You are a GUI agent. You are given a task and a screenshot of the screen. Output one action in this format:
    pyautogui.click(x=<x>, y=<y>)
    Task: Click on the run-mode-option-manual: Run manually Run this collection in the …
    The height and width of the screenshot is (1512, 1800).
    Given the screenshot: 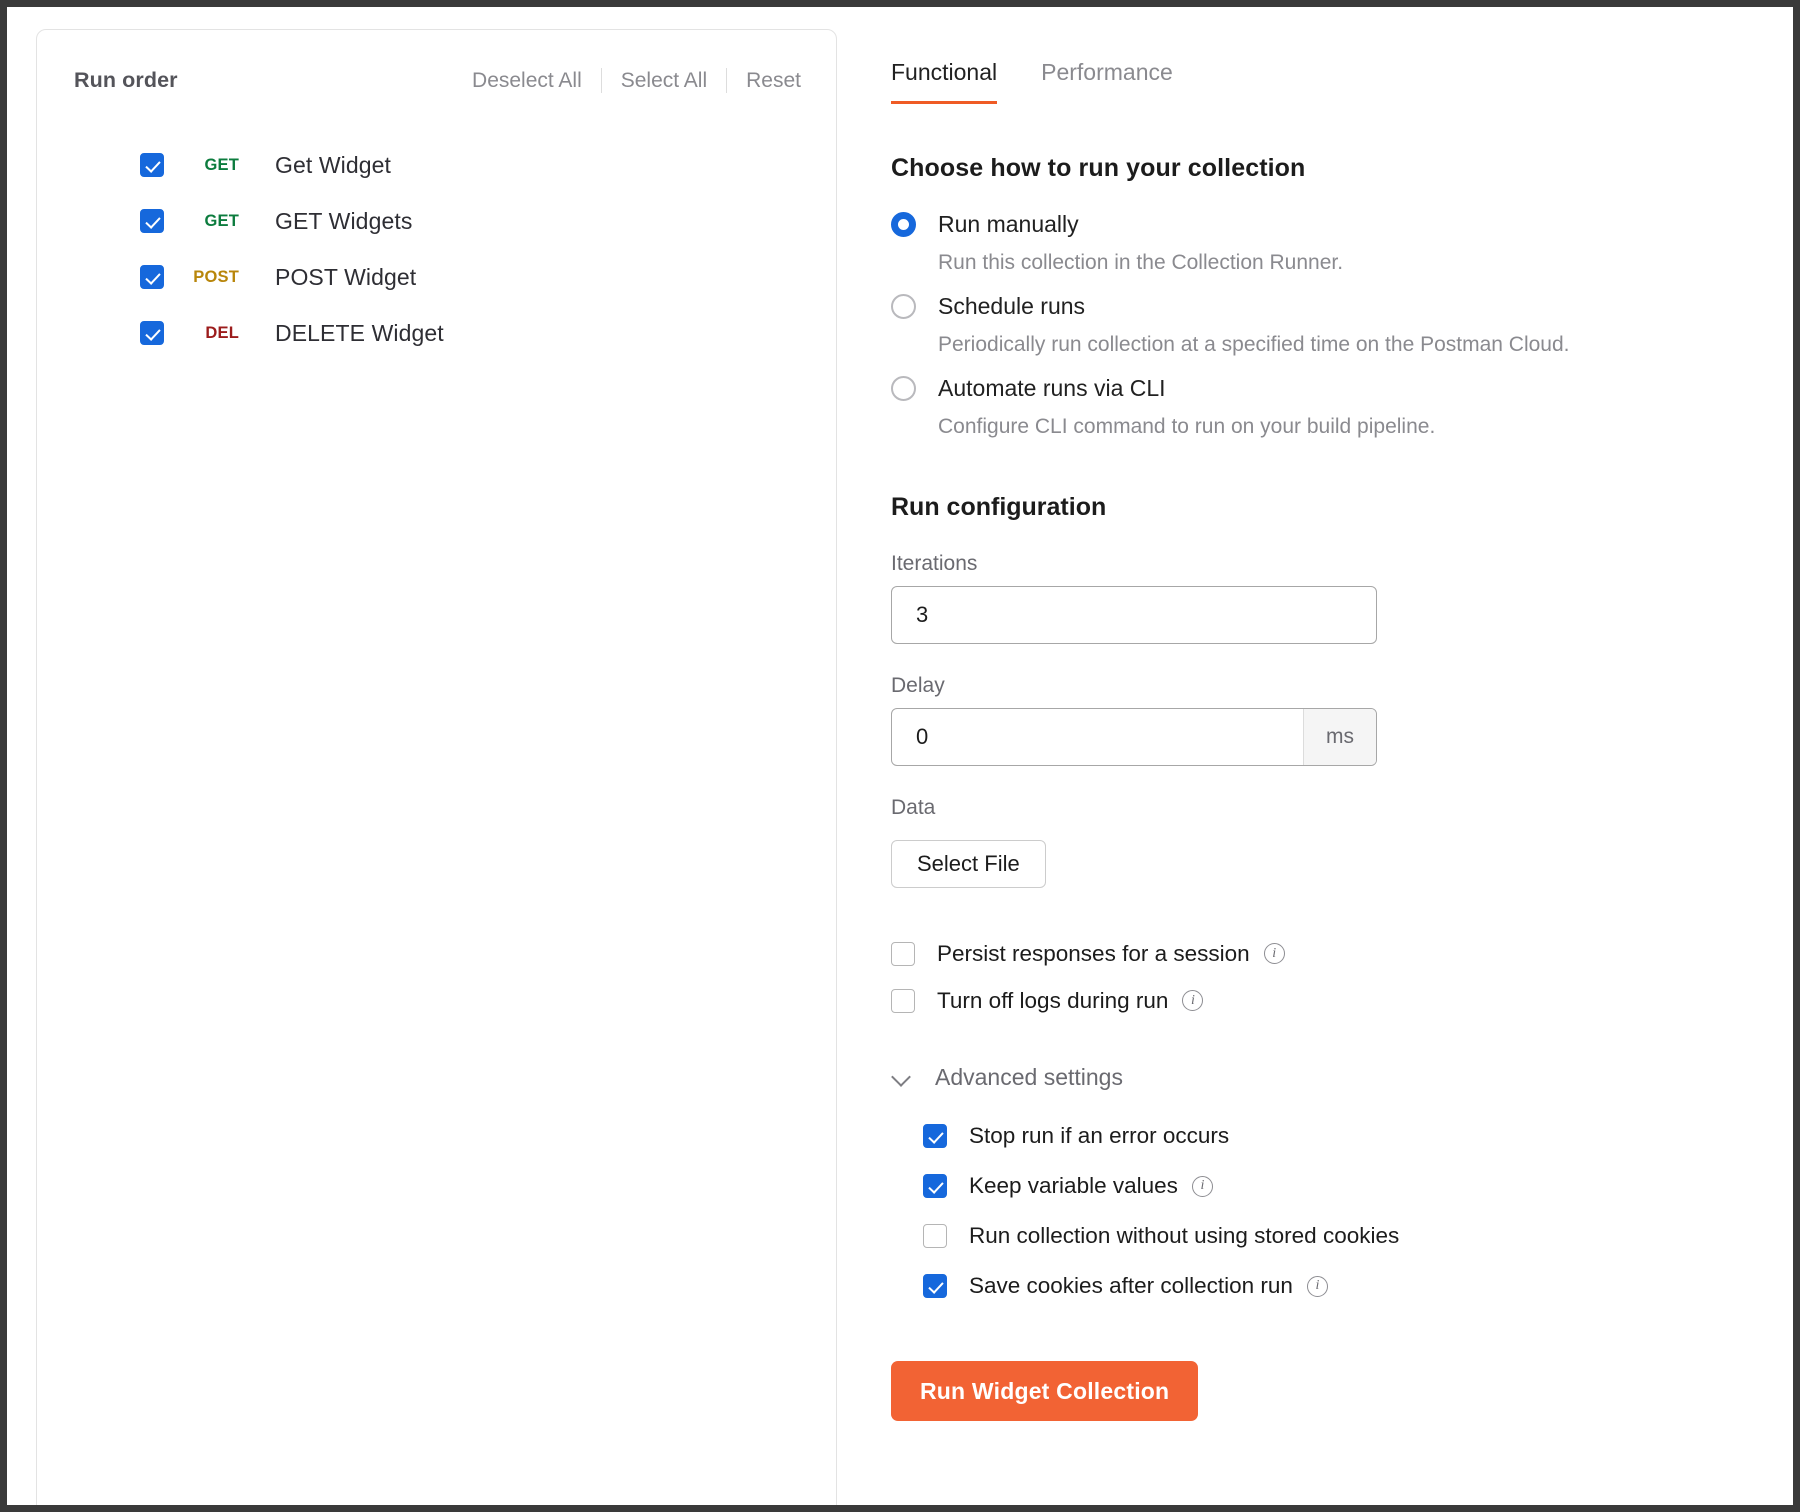 What is the action you would take?
    pyautogui.click(x=1342, y=243)
    